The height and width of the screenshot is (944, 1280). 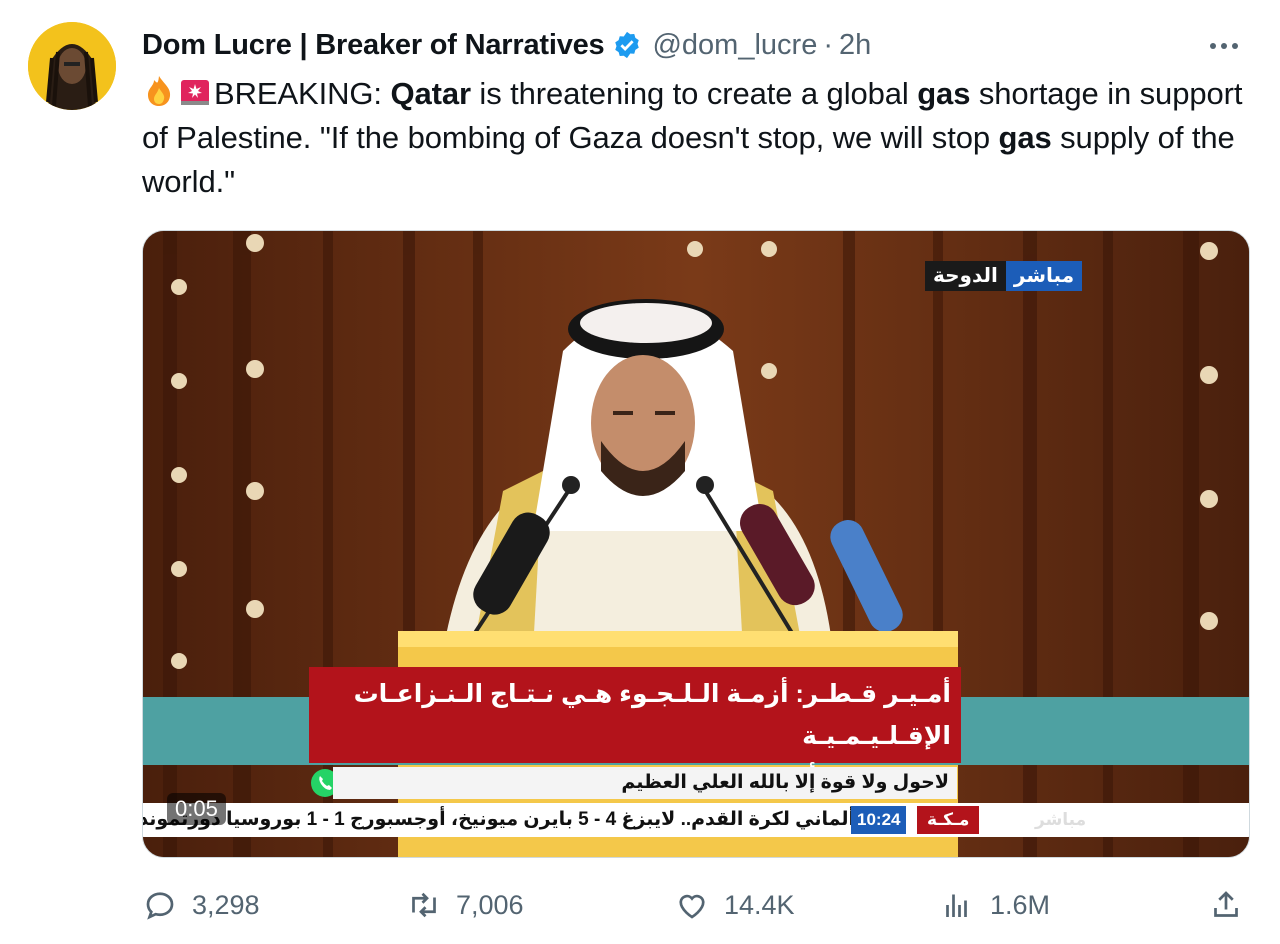 What do you see at coordinates (879, 820) in the screenshot?
I see `ticker-clock: 10:24` at bounding box center [879, 820].